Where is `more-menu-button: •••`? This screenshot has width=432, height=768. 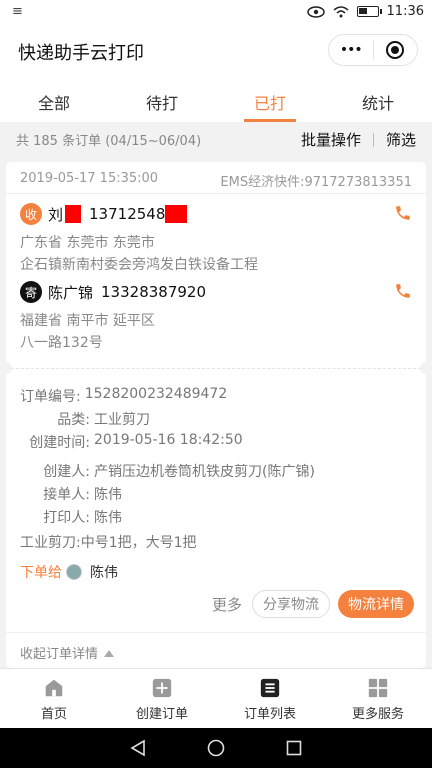
more-menu-button: ••• is located at coordinates (351, 50).